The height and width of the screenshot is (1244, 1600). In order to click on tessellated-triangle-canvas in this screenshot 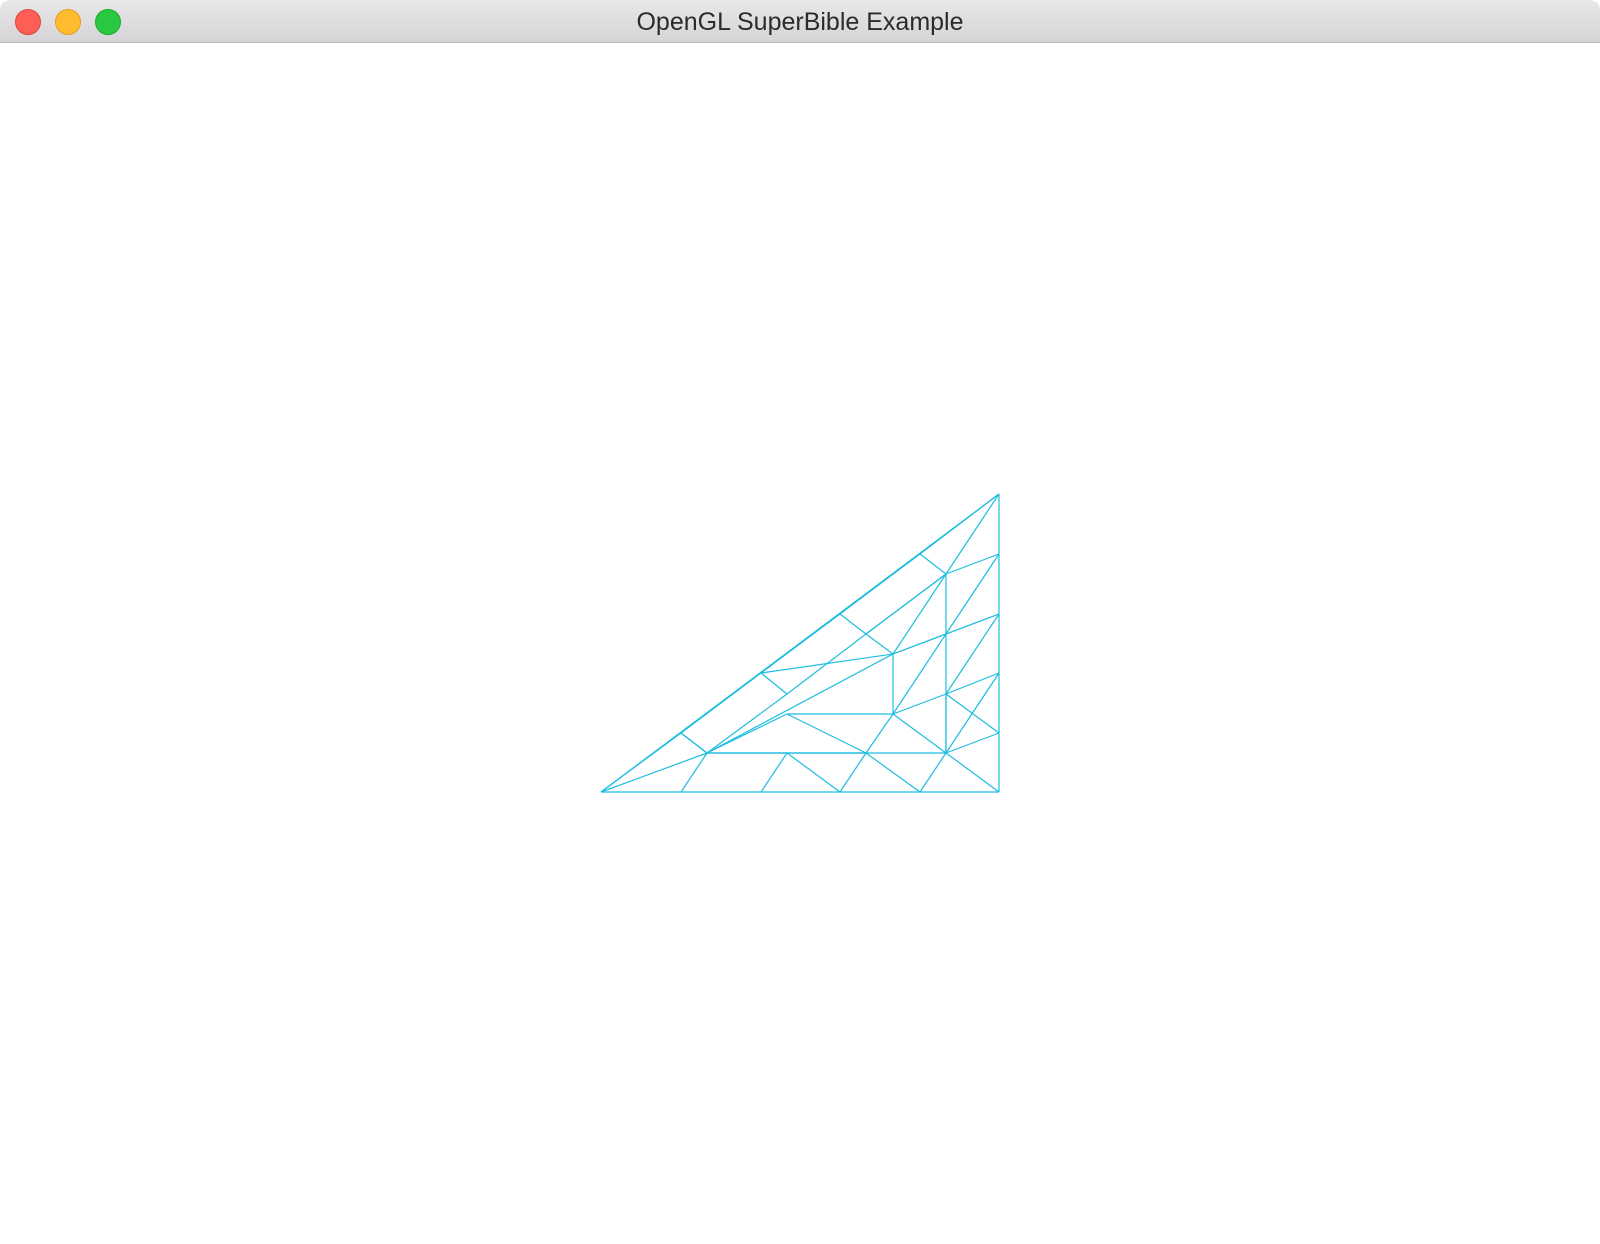, I will do `click(800, 643)`.